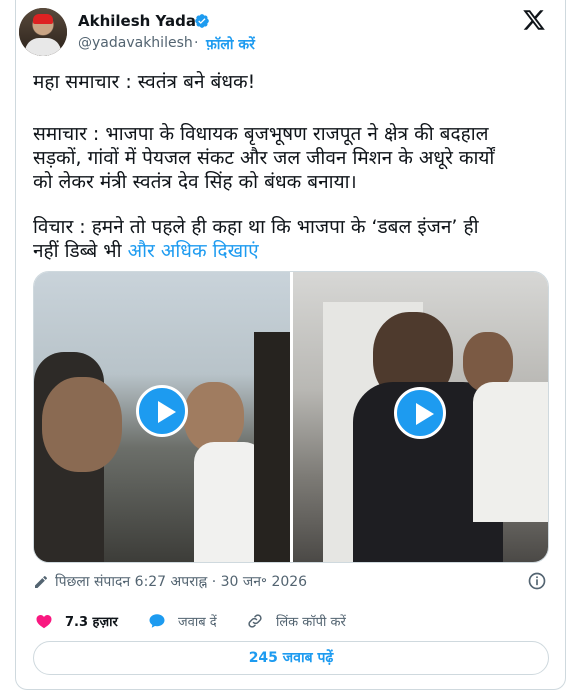  I want to click on follow-button: फ़ॉलो करें, so click(230, 44).